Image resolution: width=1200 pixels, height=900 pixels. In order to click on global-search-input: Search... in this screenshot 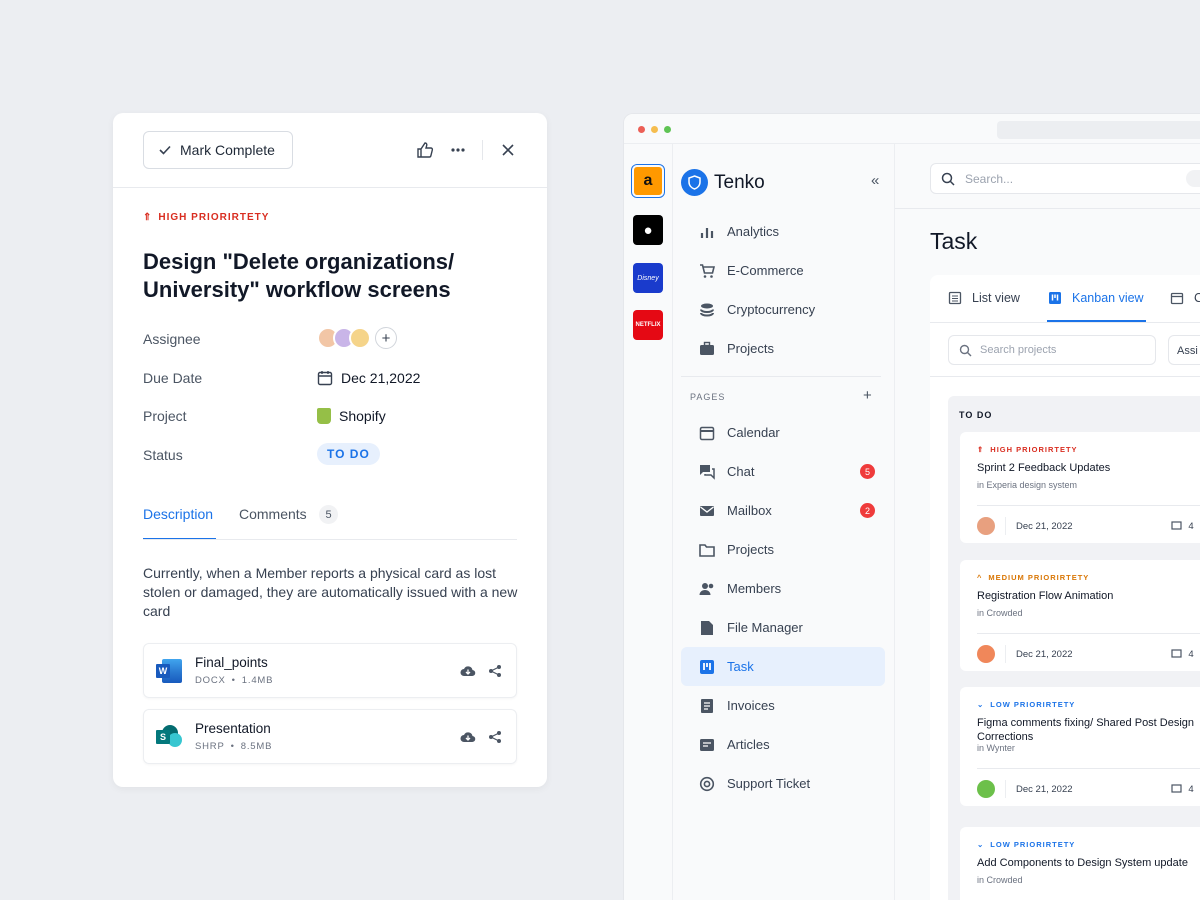, I will do `click(1065, 178)`.